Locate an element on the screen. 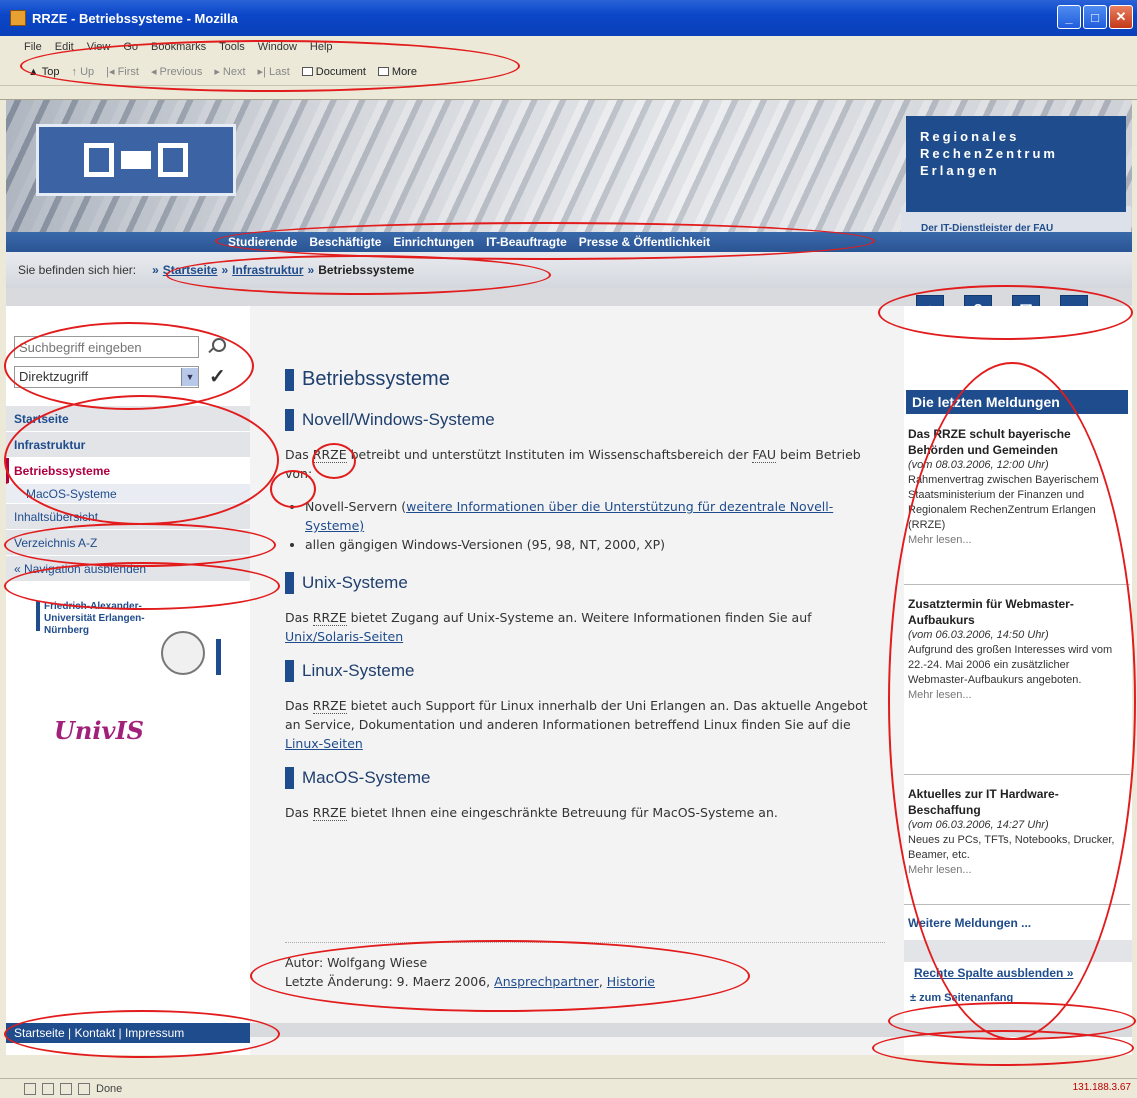 The image size is (1137, 1098). toolbar-last: ▸| Last is located at coordinates (274, 71).